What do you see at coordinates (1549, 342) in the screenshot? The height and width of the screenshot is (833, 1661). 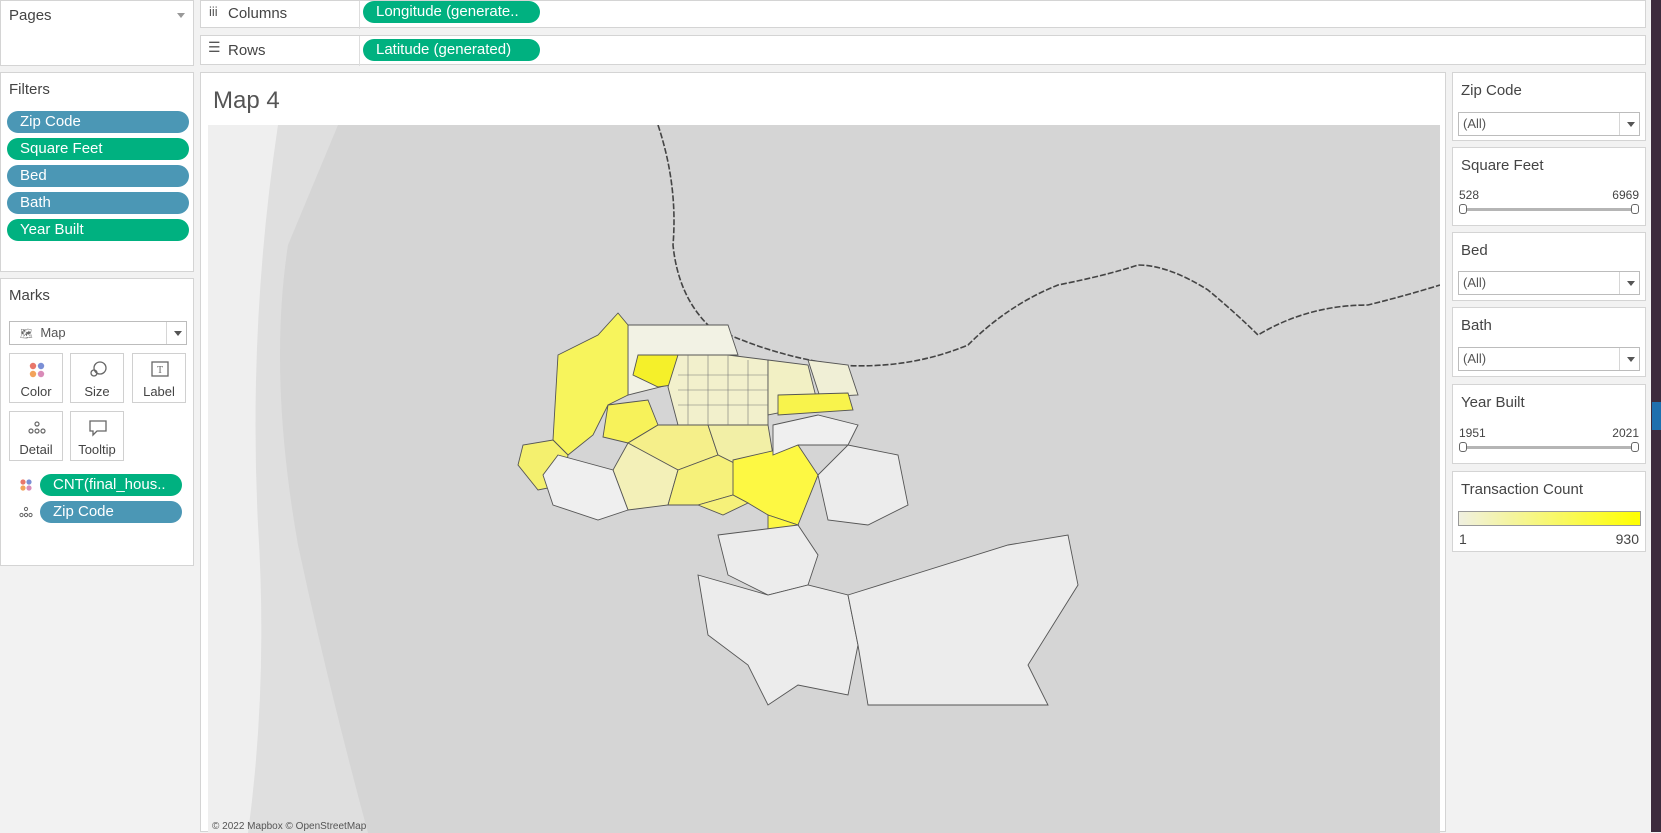 I see `bath-quick-filter: Bath (All)` at bounding box center [1549, 342].